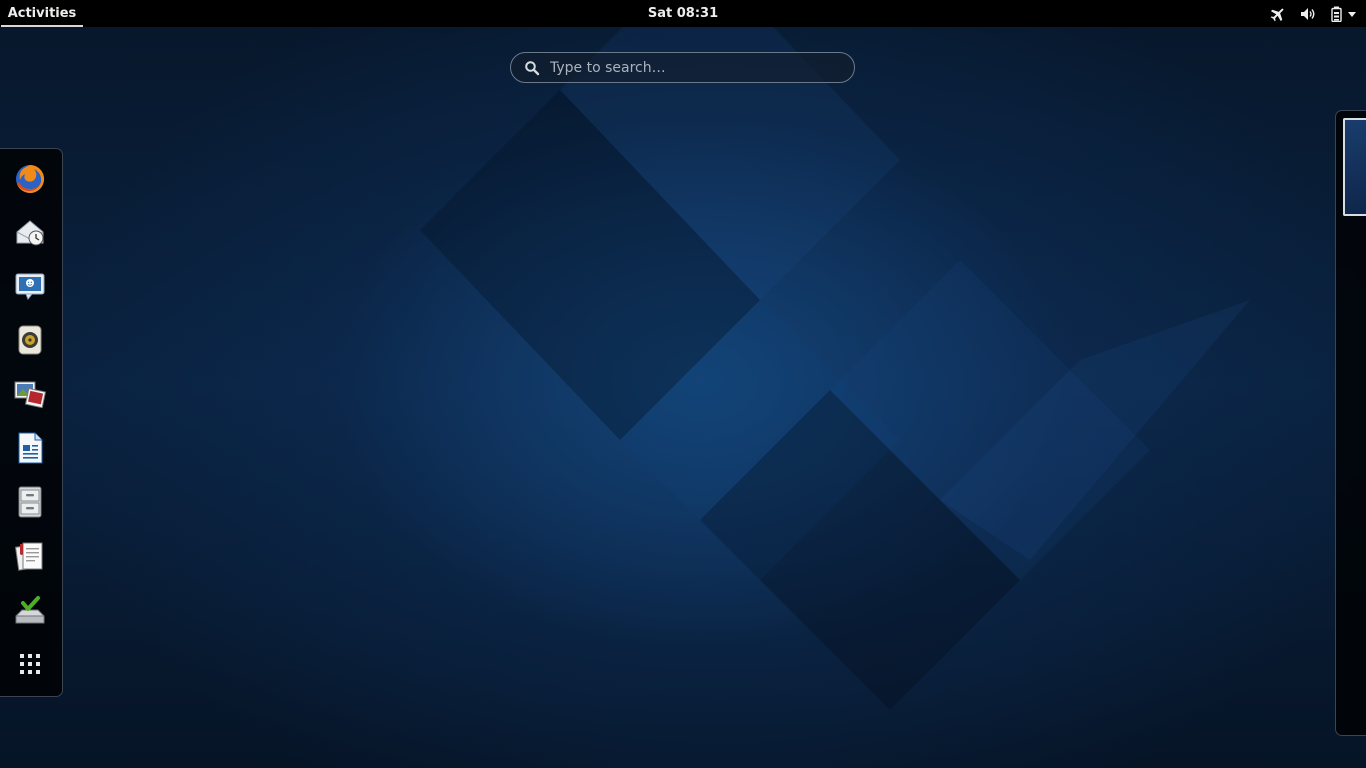 The height and width of the screenshot is (768, 1366). Describe the element at coordinates (1308, 14) in the screenshot. I see `volume-icon` at that location.